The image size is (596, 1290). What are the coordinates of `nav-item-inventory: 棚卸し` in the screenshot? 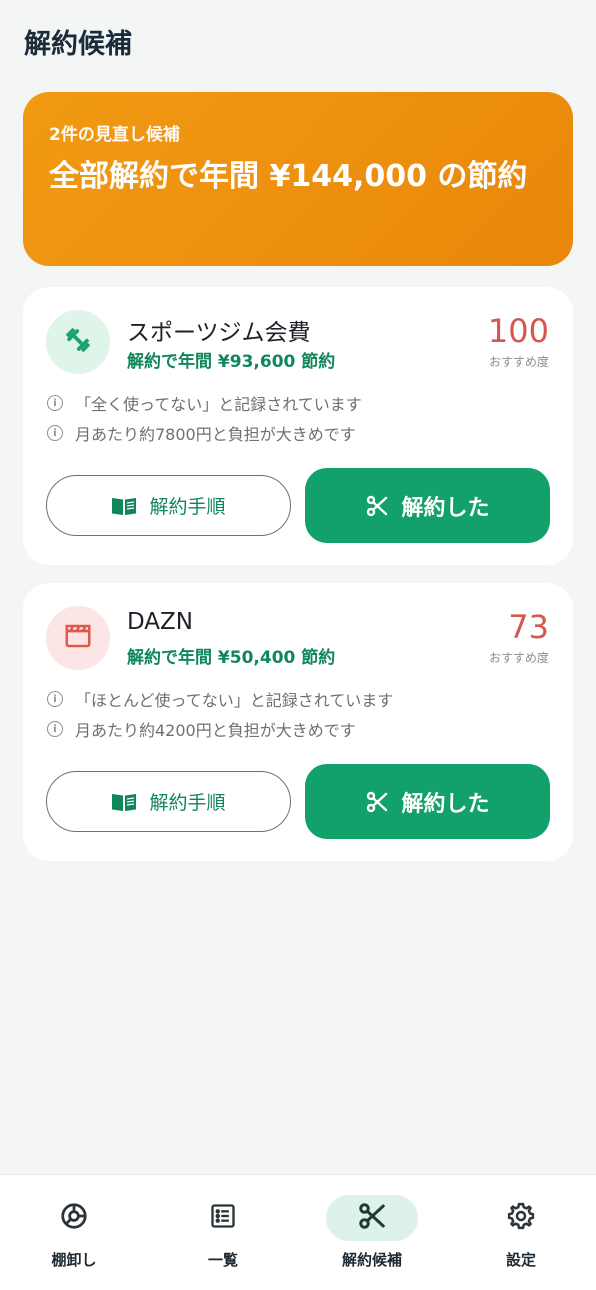 It's located at (74, 1232).